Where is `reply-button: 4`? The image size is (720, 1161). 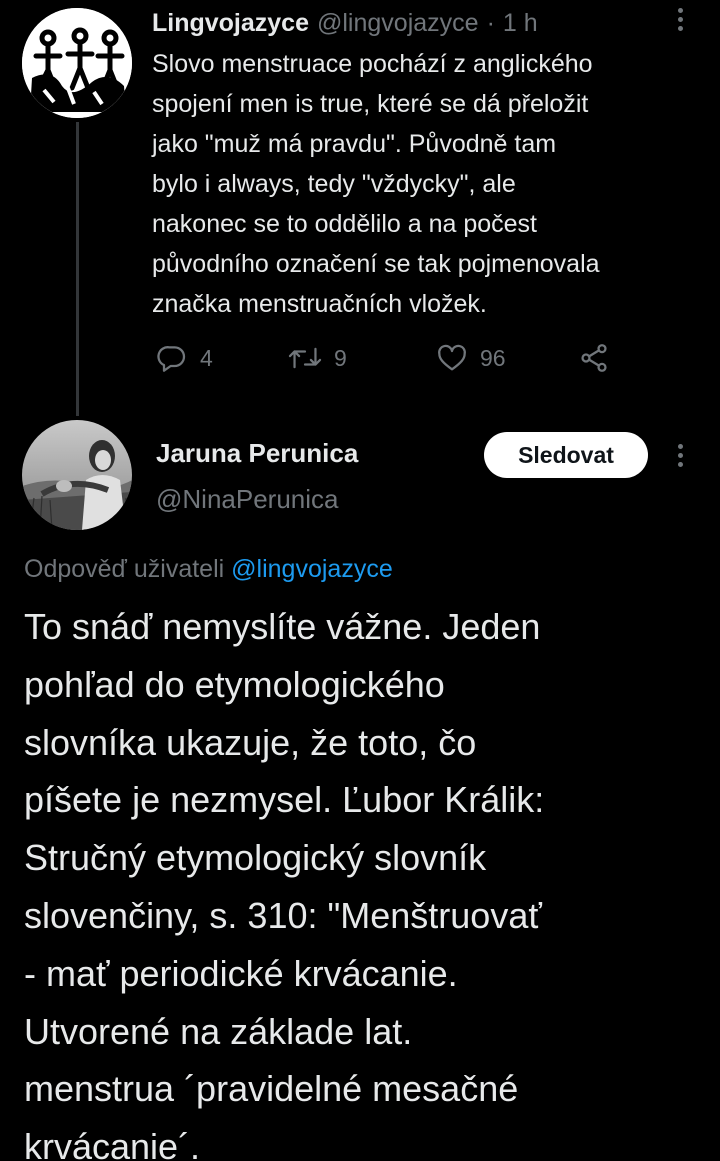 reply-button: 4 is located at coordinates (184, 358).